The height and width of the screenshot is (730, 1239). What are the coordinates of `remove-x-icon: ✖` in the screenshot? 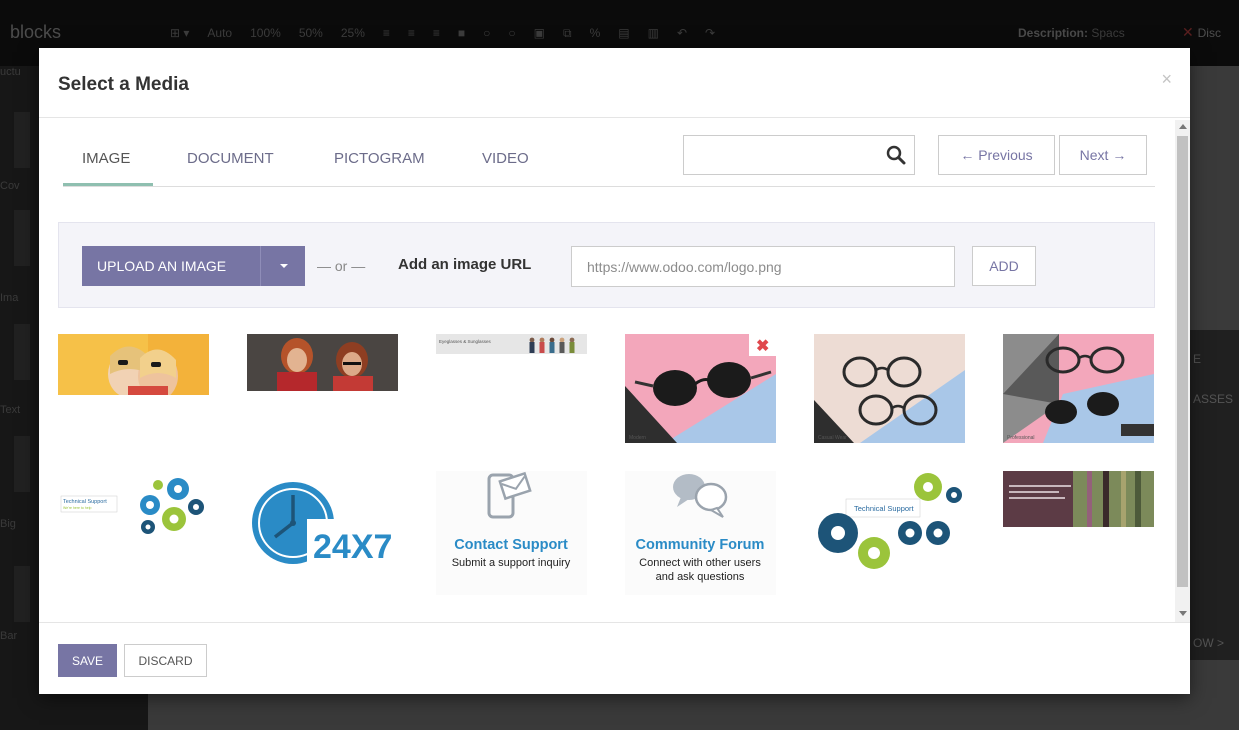 It's located at (762, 346).